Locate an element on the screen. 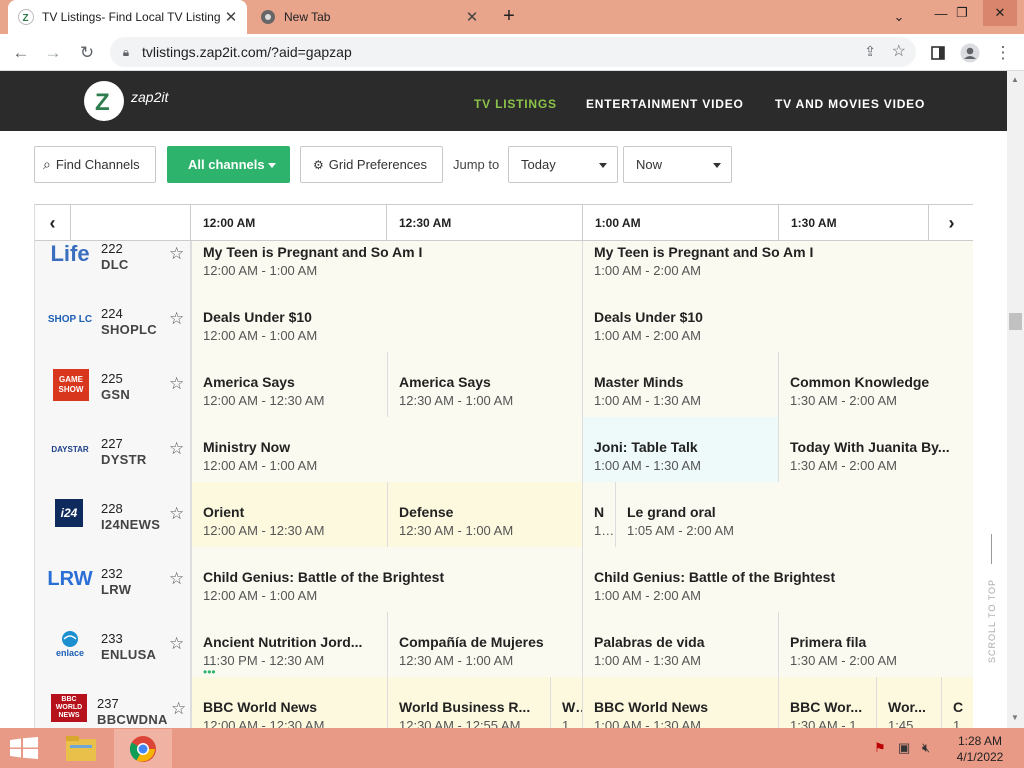 This screenshot has width=1024, height=768. side-panel-icon is located at coordinates (938, 53).